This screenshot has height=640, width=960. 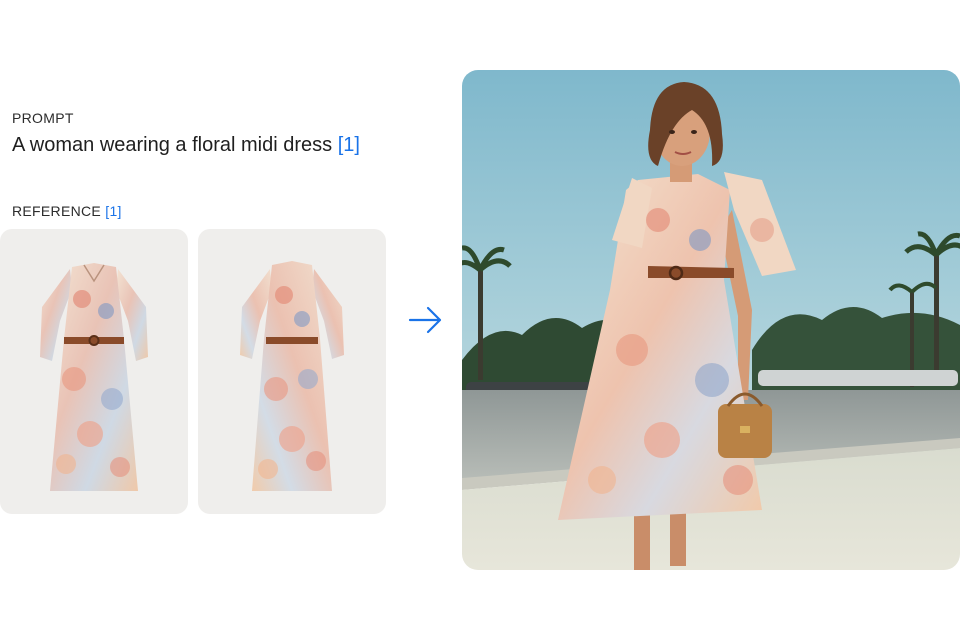 I want to click on prompt-label: PROMPT, so click(x=43, y=118).